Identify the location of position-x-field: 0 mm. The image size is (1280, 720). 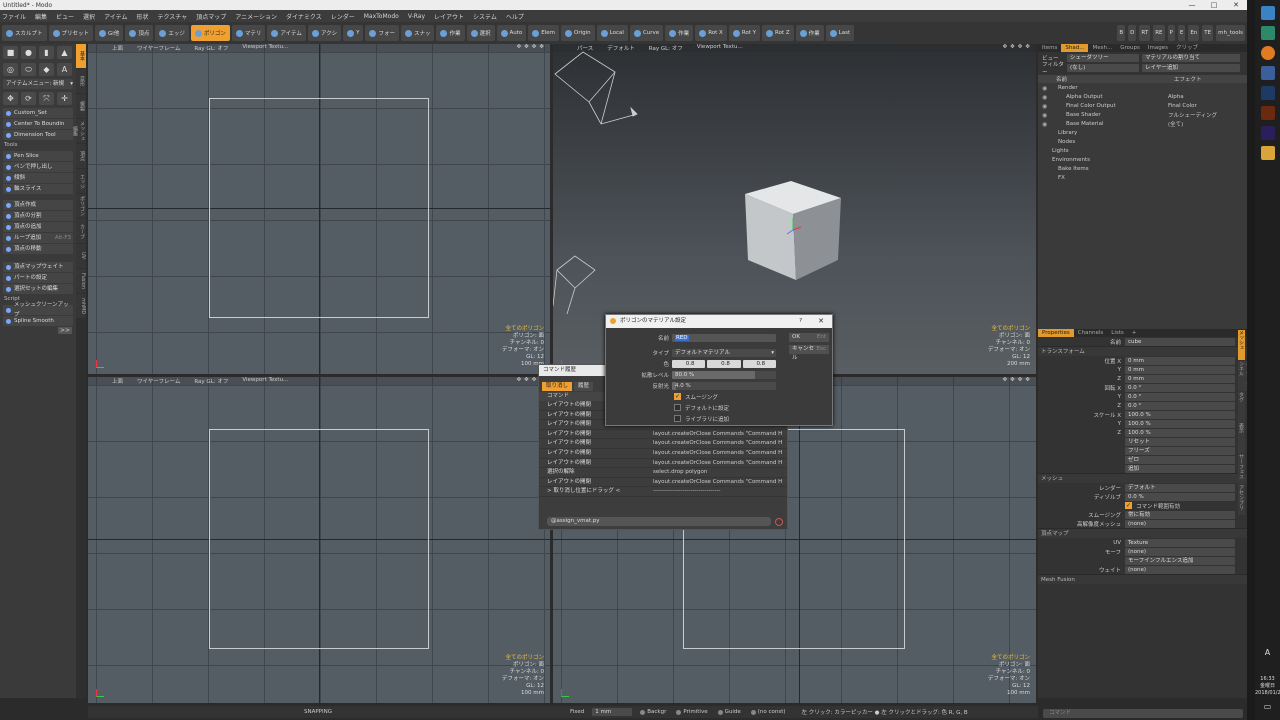
(1180, 360).